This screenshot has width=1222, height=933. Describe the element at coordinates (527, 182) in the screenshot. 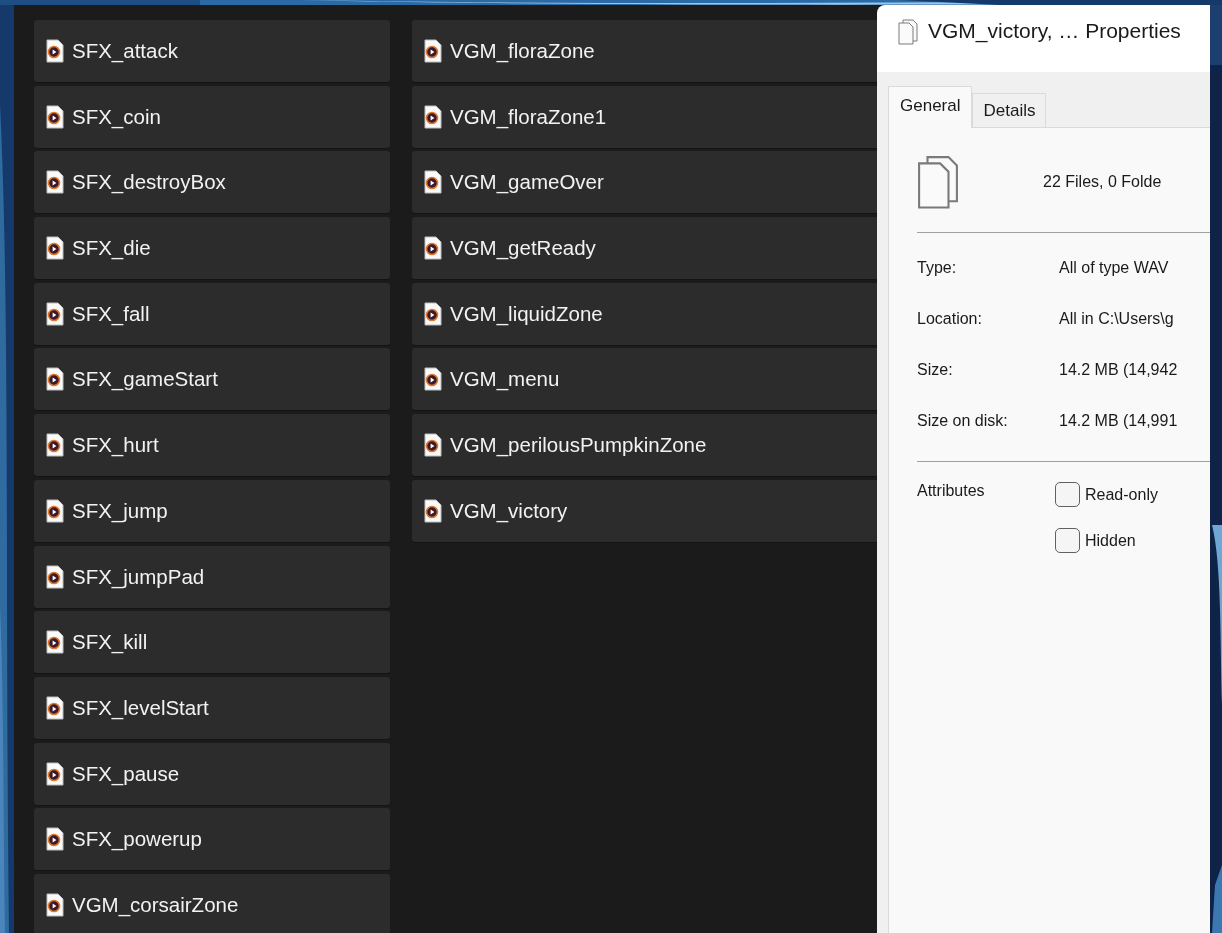

I see `file-name: VGM_gameOver` at that location.